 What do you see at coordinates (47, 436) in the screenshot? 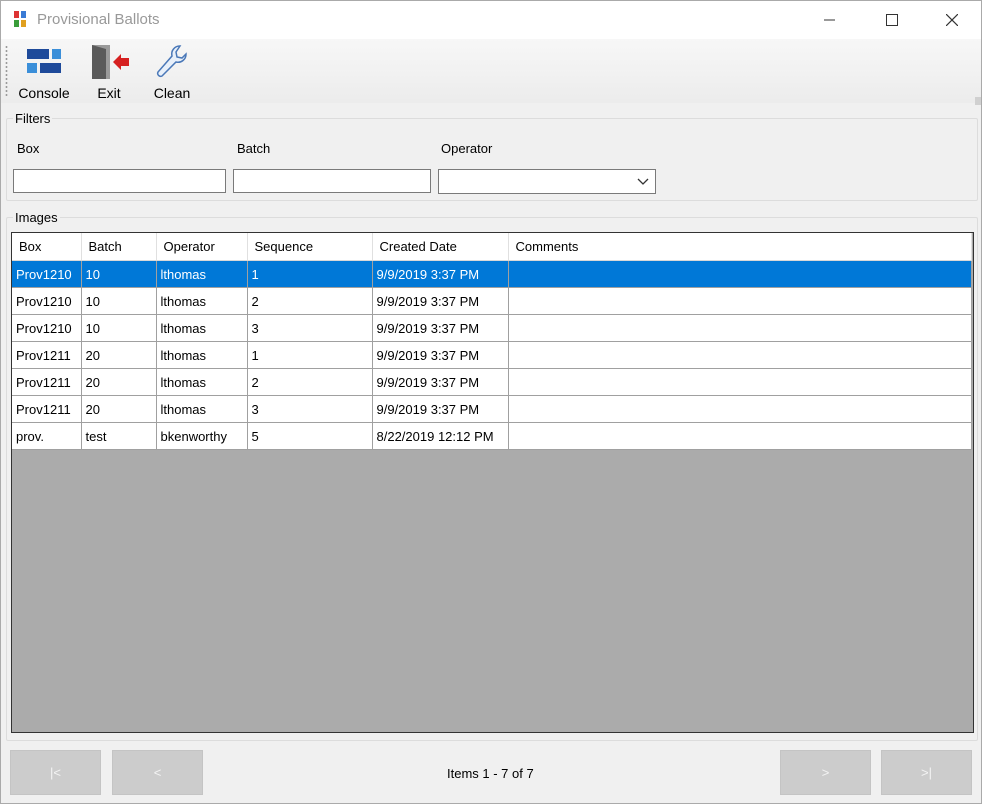
I see `cell-box: prov.` at bounding box center [47, 436].